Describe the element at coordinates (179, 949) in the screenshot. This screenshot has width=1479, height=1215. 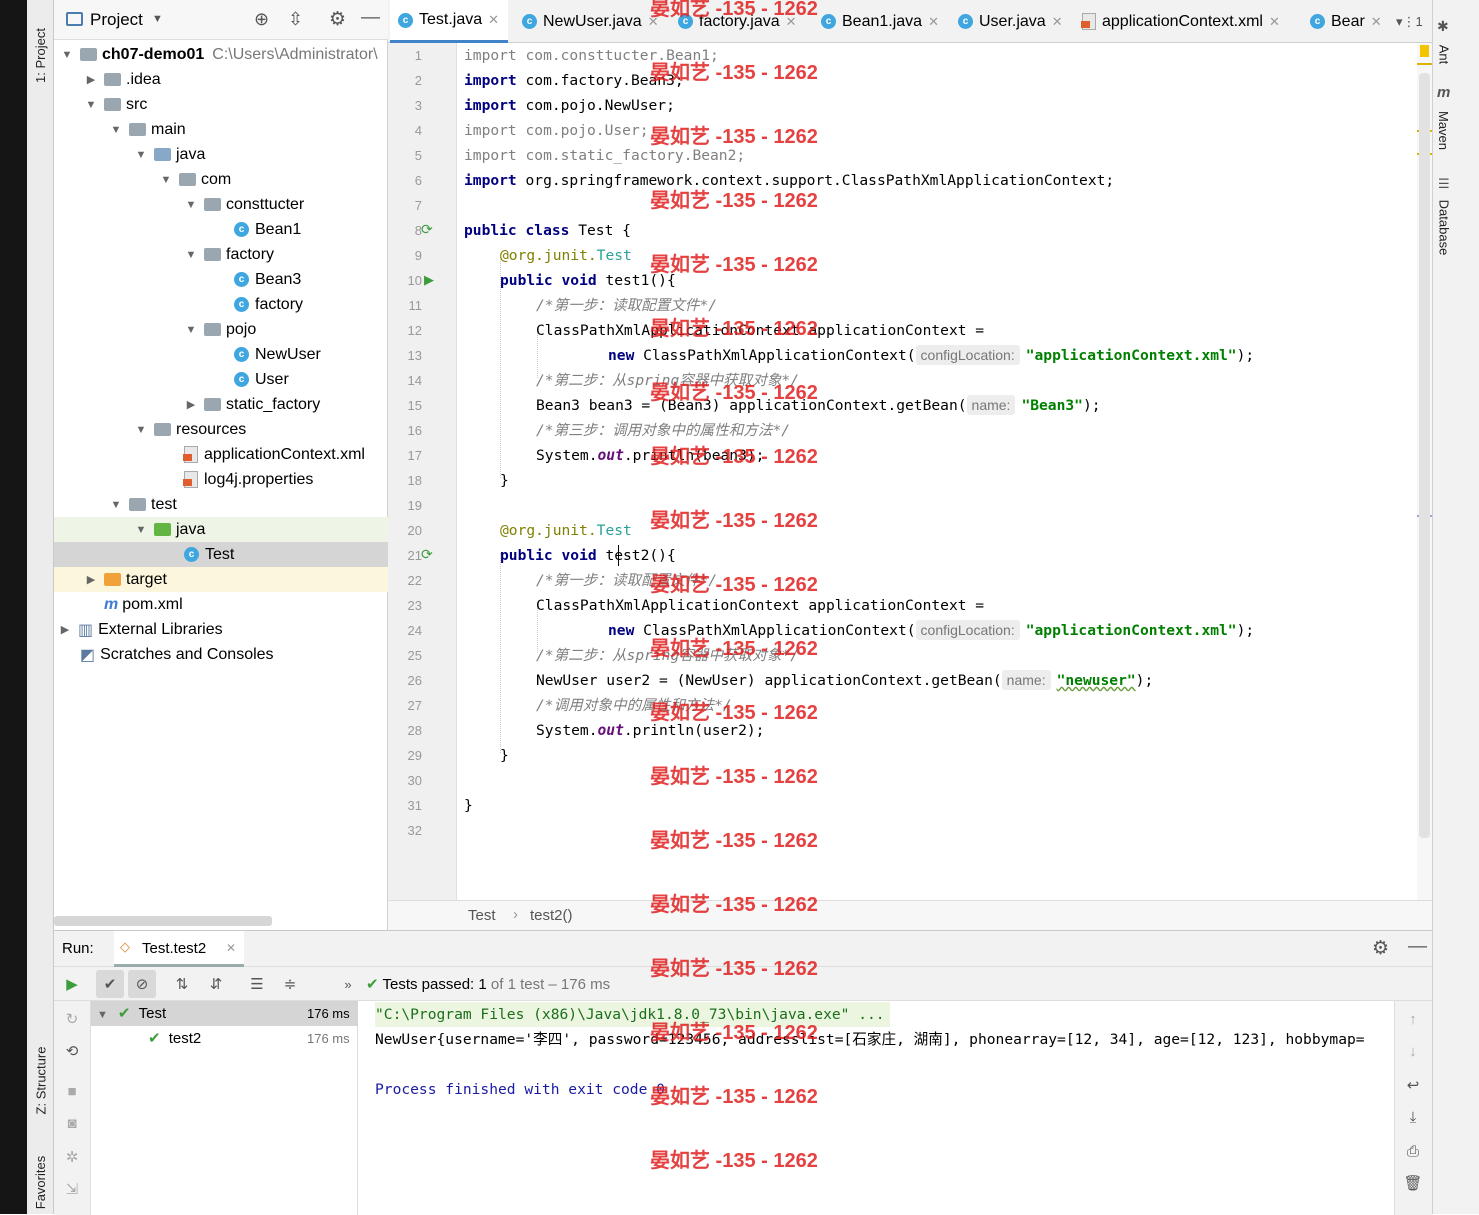
I see `run-config-tab: ◇ Test.test2 ✕` at that location.